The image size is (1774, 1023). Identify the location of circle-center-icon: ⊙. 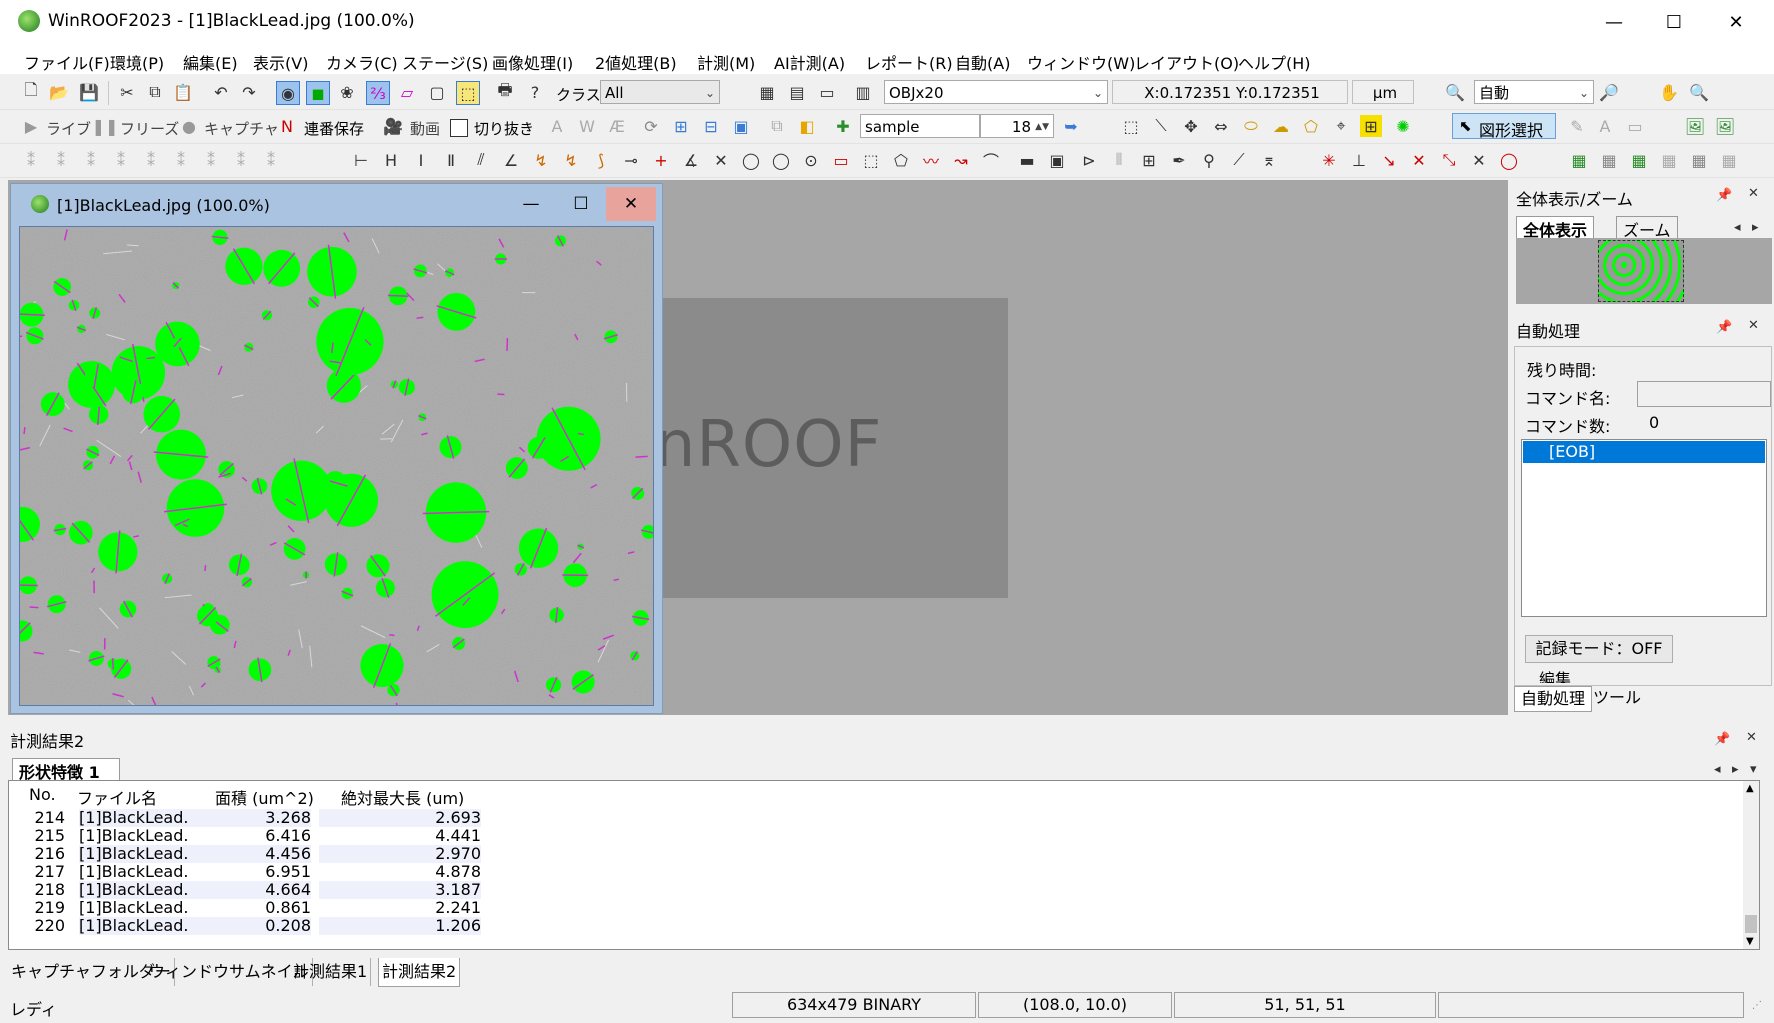
(811, 160).